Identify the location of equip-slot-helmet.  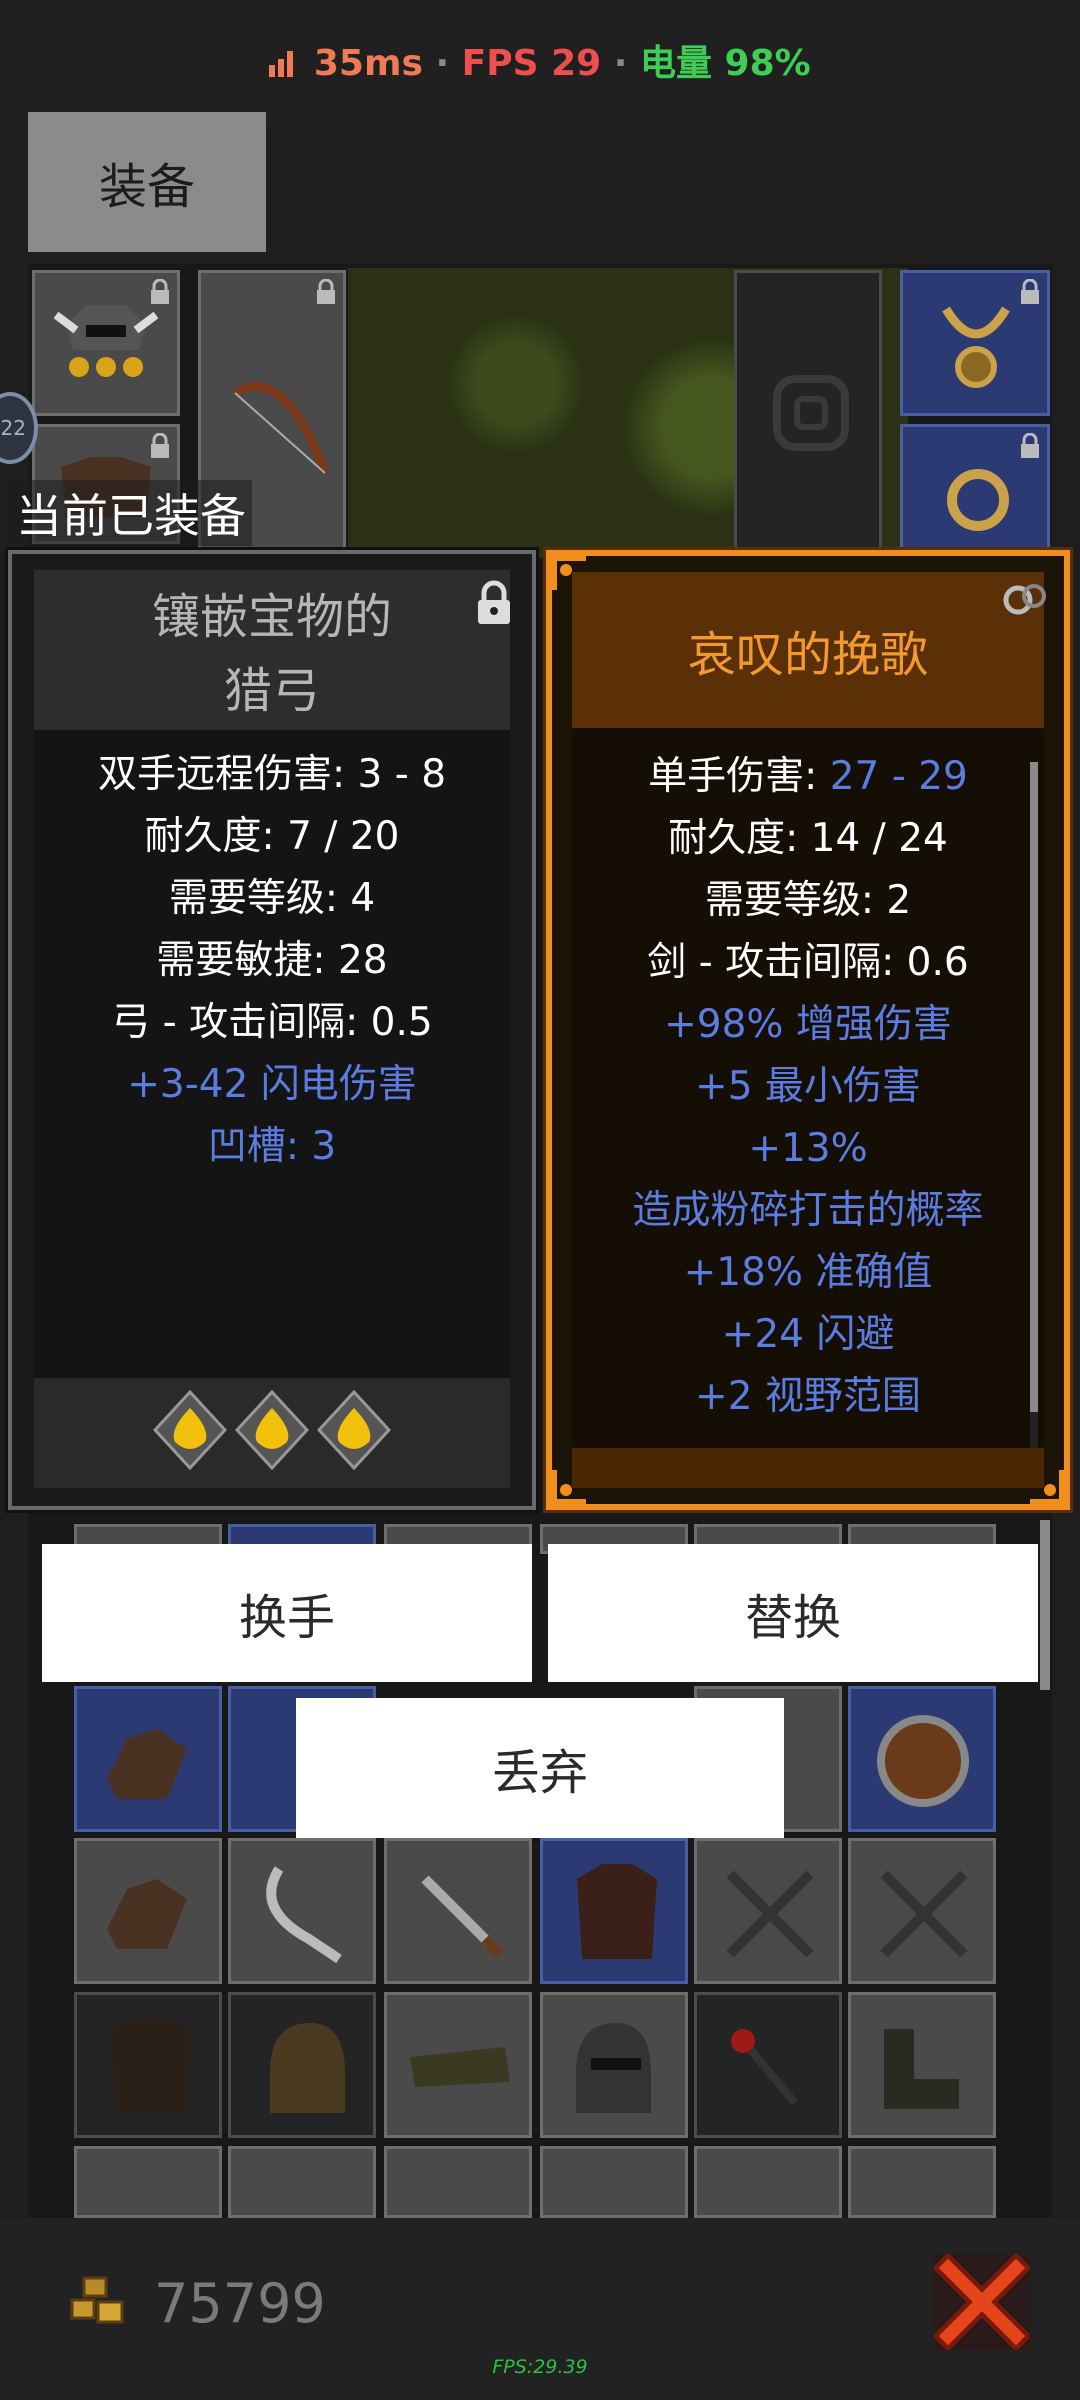
(106, 343).